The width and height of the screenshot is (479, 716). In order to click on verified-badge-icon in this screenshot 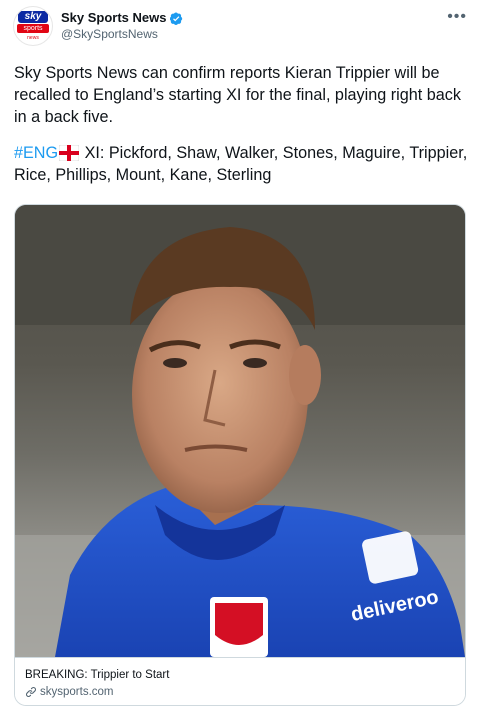, I will do `click(175, 18)`.